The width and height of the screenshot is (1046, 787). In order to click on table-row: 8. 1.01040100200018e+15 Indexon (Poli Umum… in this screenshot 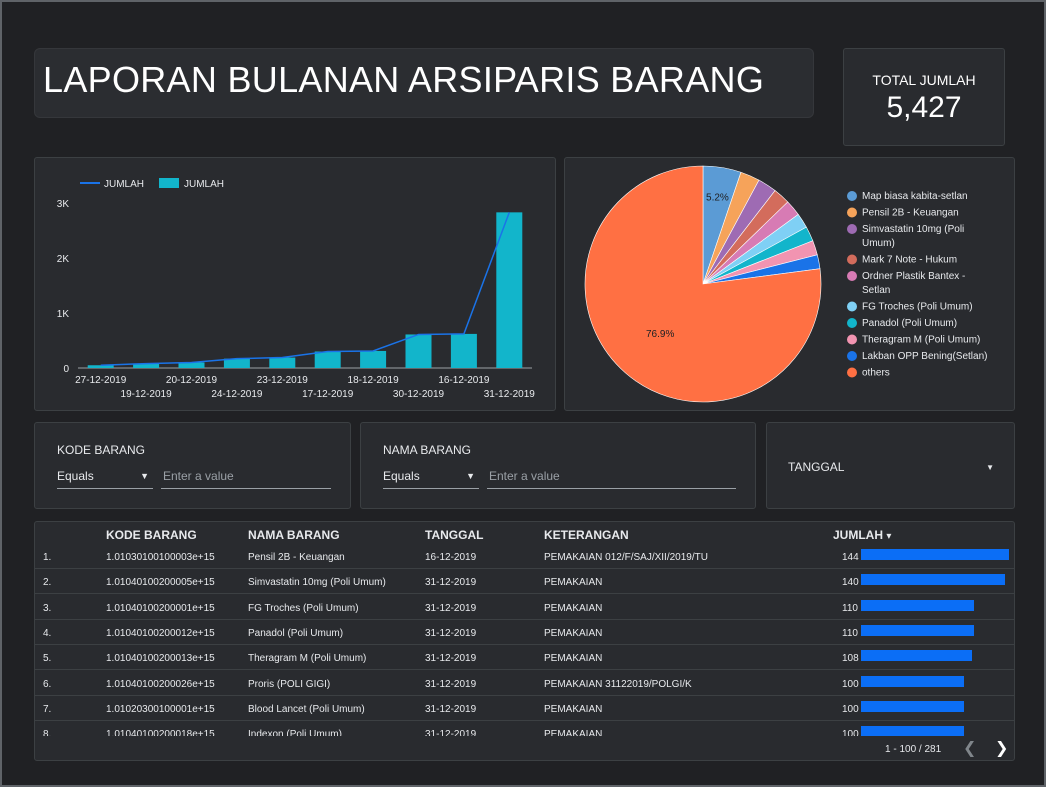, I will do `click(524, 728)`.